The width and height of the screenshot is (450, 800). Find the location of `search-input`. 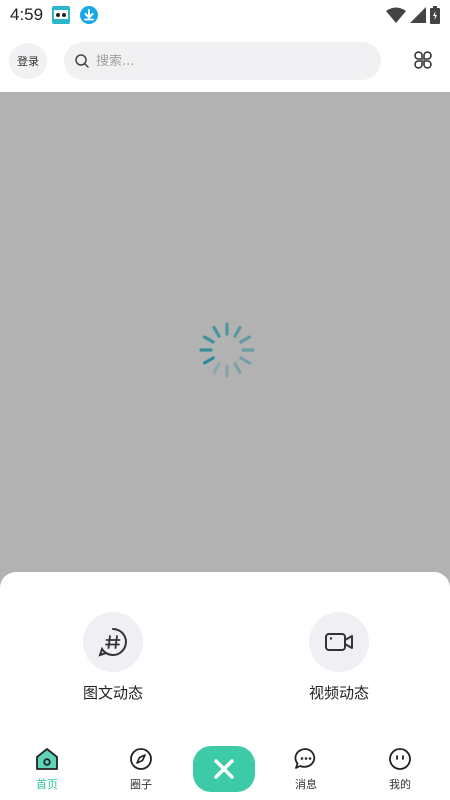

search-input is located at coordinates (226, 61).